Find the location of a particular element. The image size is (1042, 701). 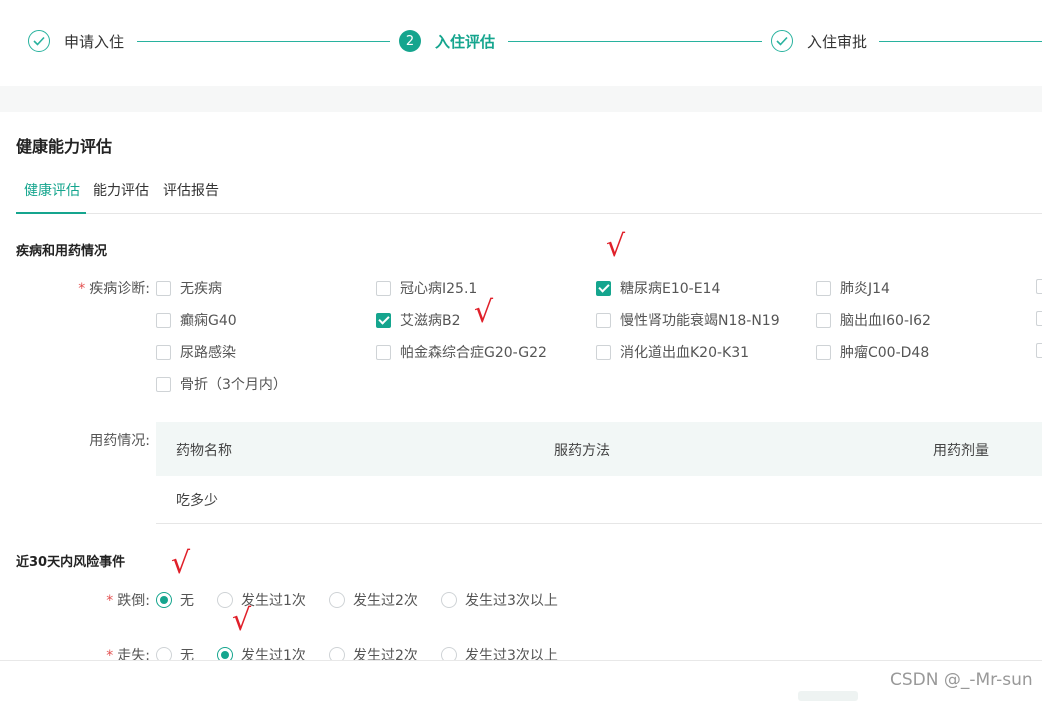

column-header-drug-name: 药物名称 is located at coordinates (204, 451).